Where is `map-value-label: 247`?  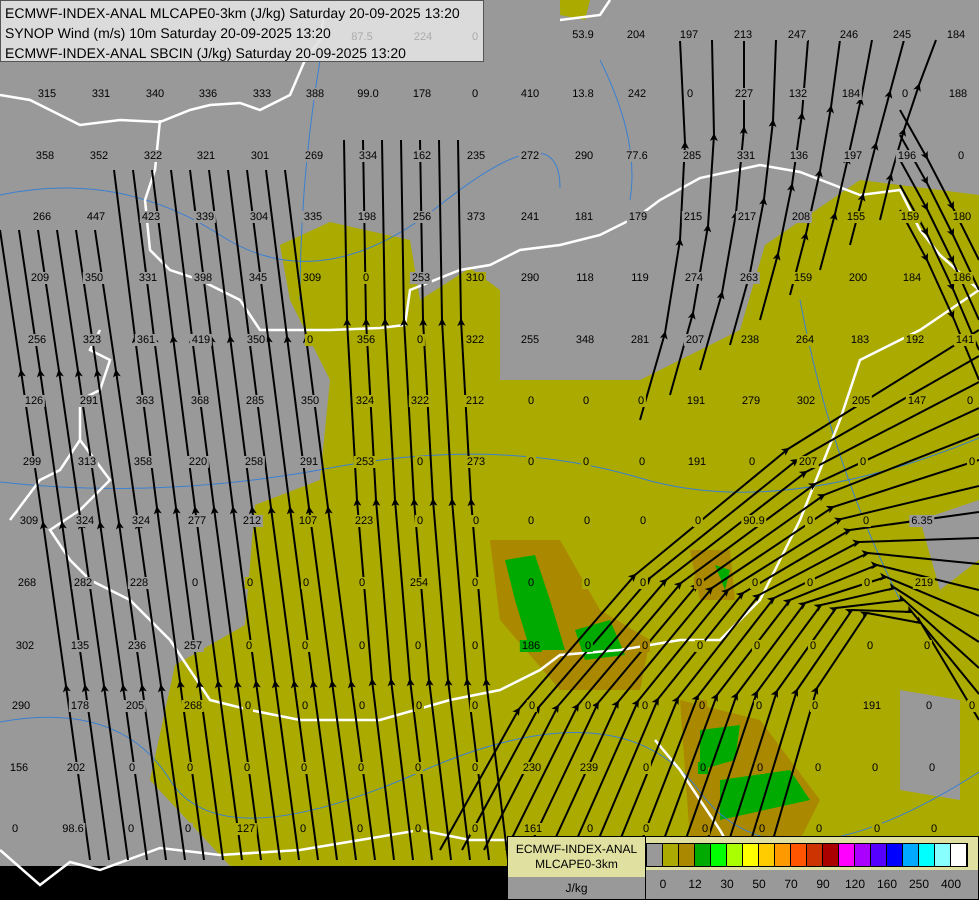 map-value-label: 247 is located at coordinates (797, 35).